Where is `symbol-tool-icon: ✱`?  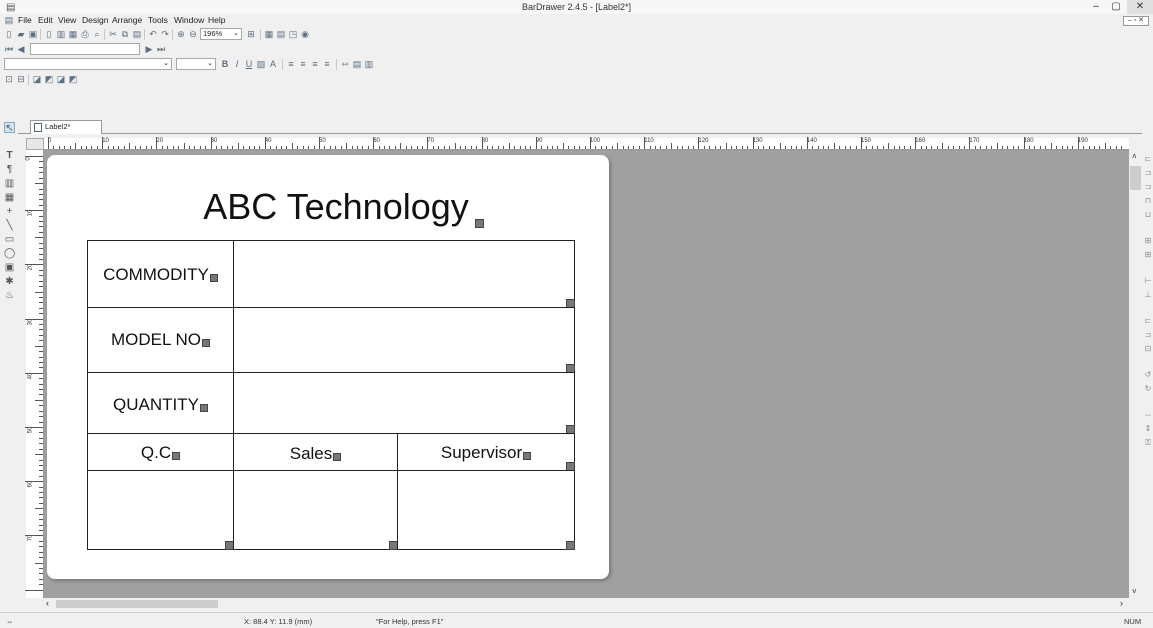 symbol-tool-icon: ✱ is located at coordinates (9, 281).